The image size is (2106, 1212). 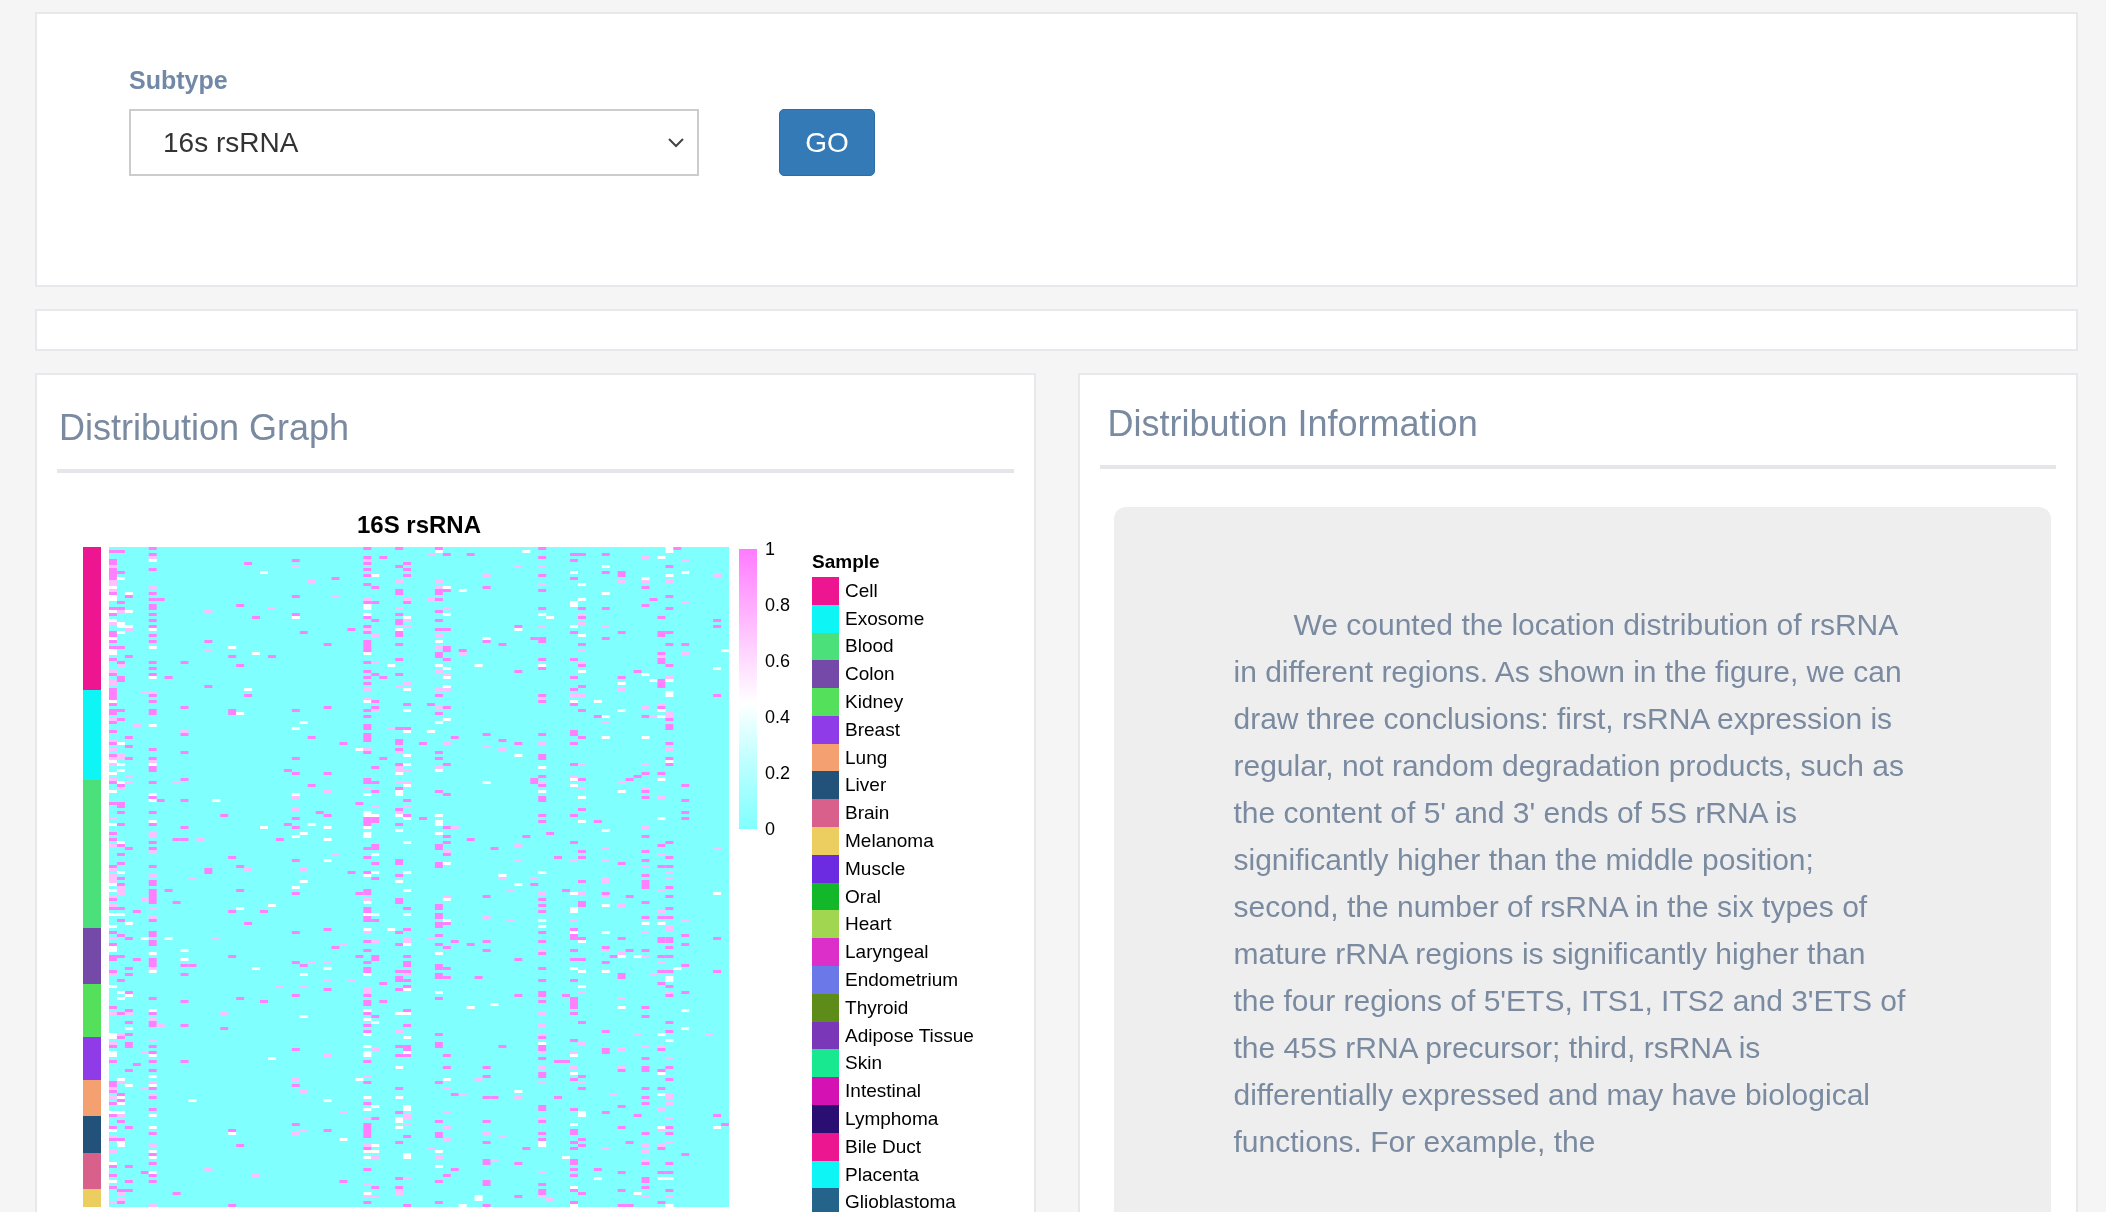 I want to click on legend-label: Placenta, so click(x=882, y=1174).